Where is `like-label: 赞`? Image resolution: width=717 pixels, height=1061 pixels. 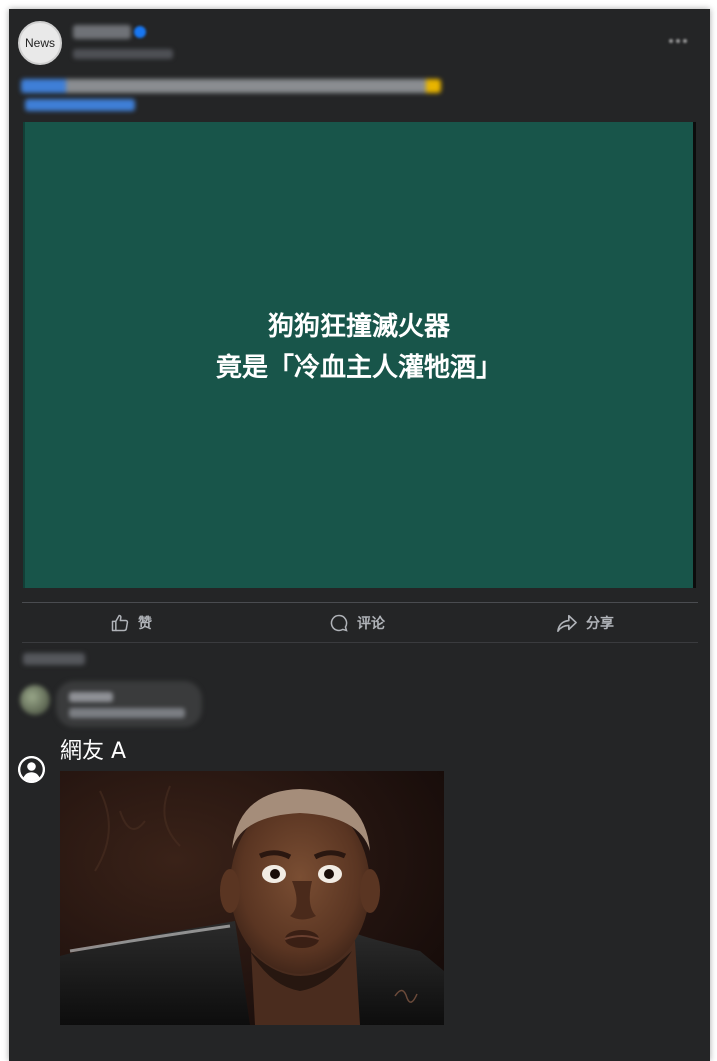
like-label: 赞 is located at coordinates (145, 624).